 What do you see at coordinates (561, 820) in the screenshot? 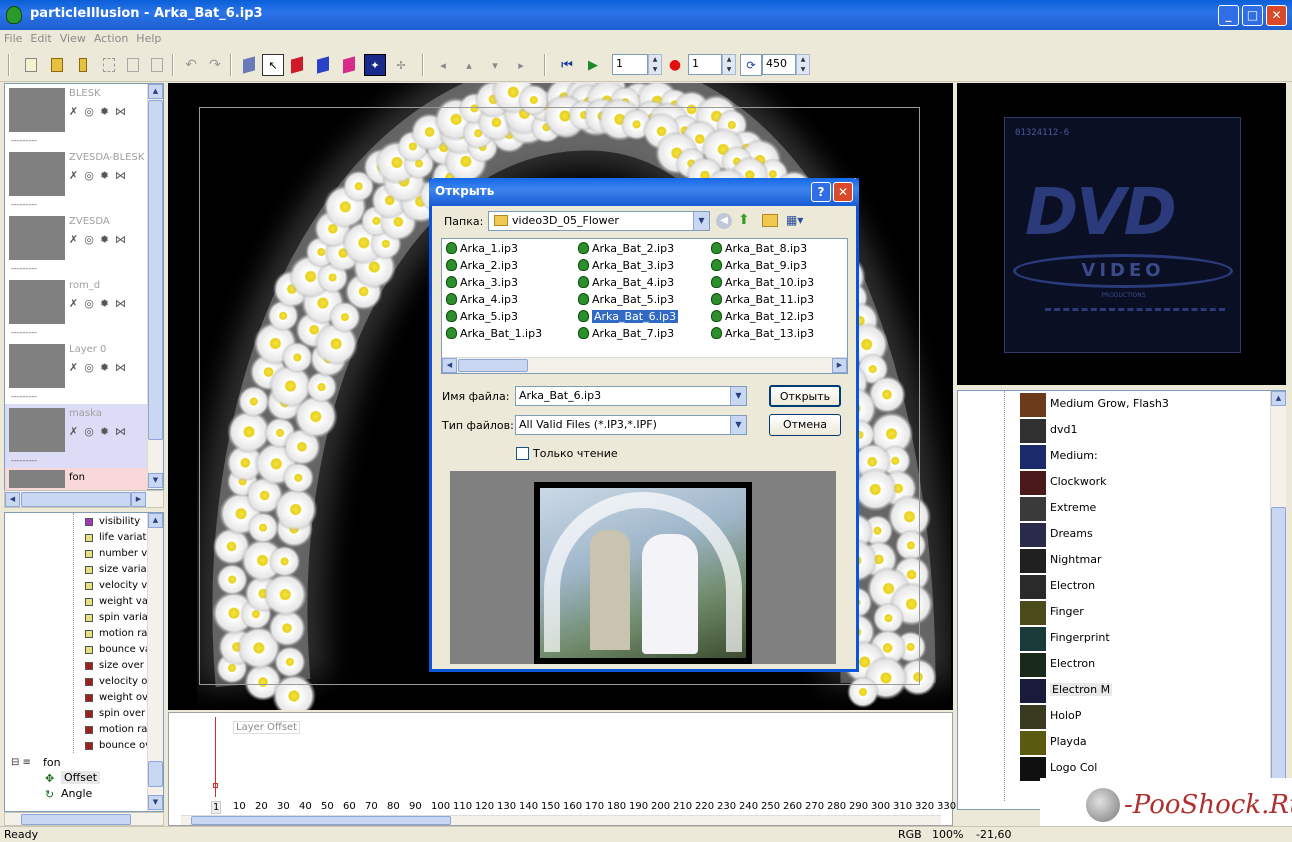
I see `timeline-hscrollbar` at bounding box center [561, 820].